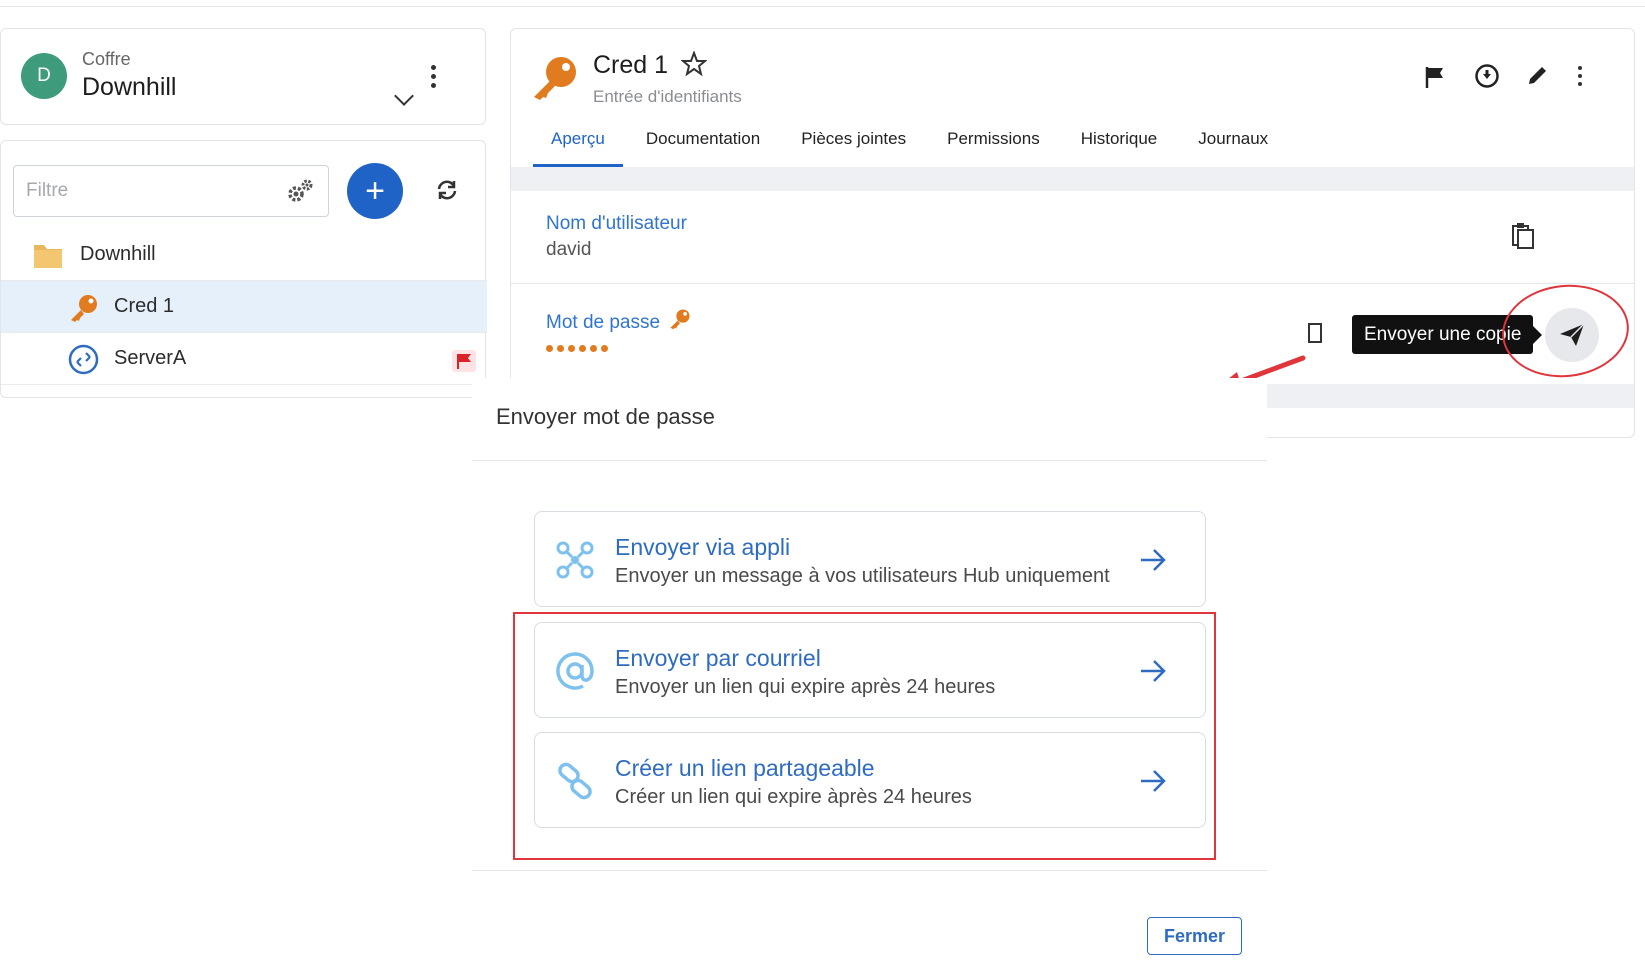 This screenshot has width=1645, height=973. Describe the element at coordinates (244, 307) in the screenshot. I see `tree-item-cred-1: Cred 1` at that location.